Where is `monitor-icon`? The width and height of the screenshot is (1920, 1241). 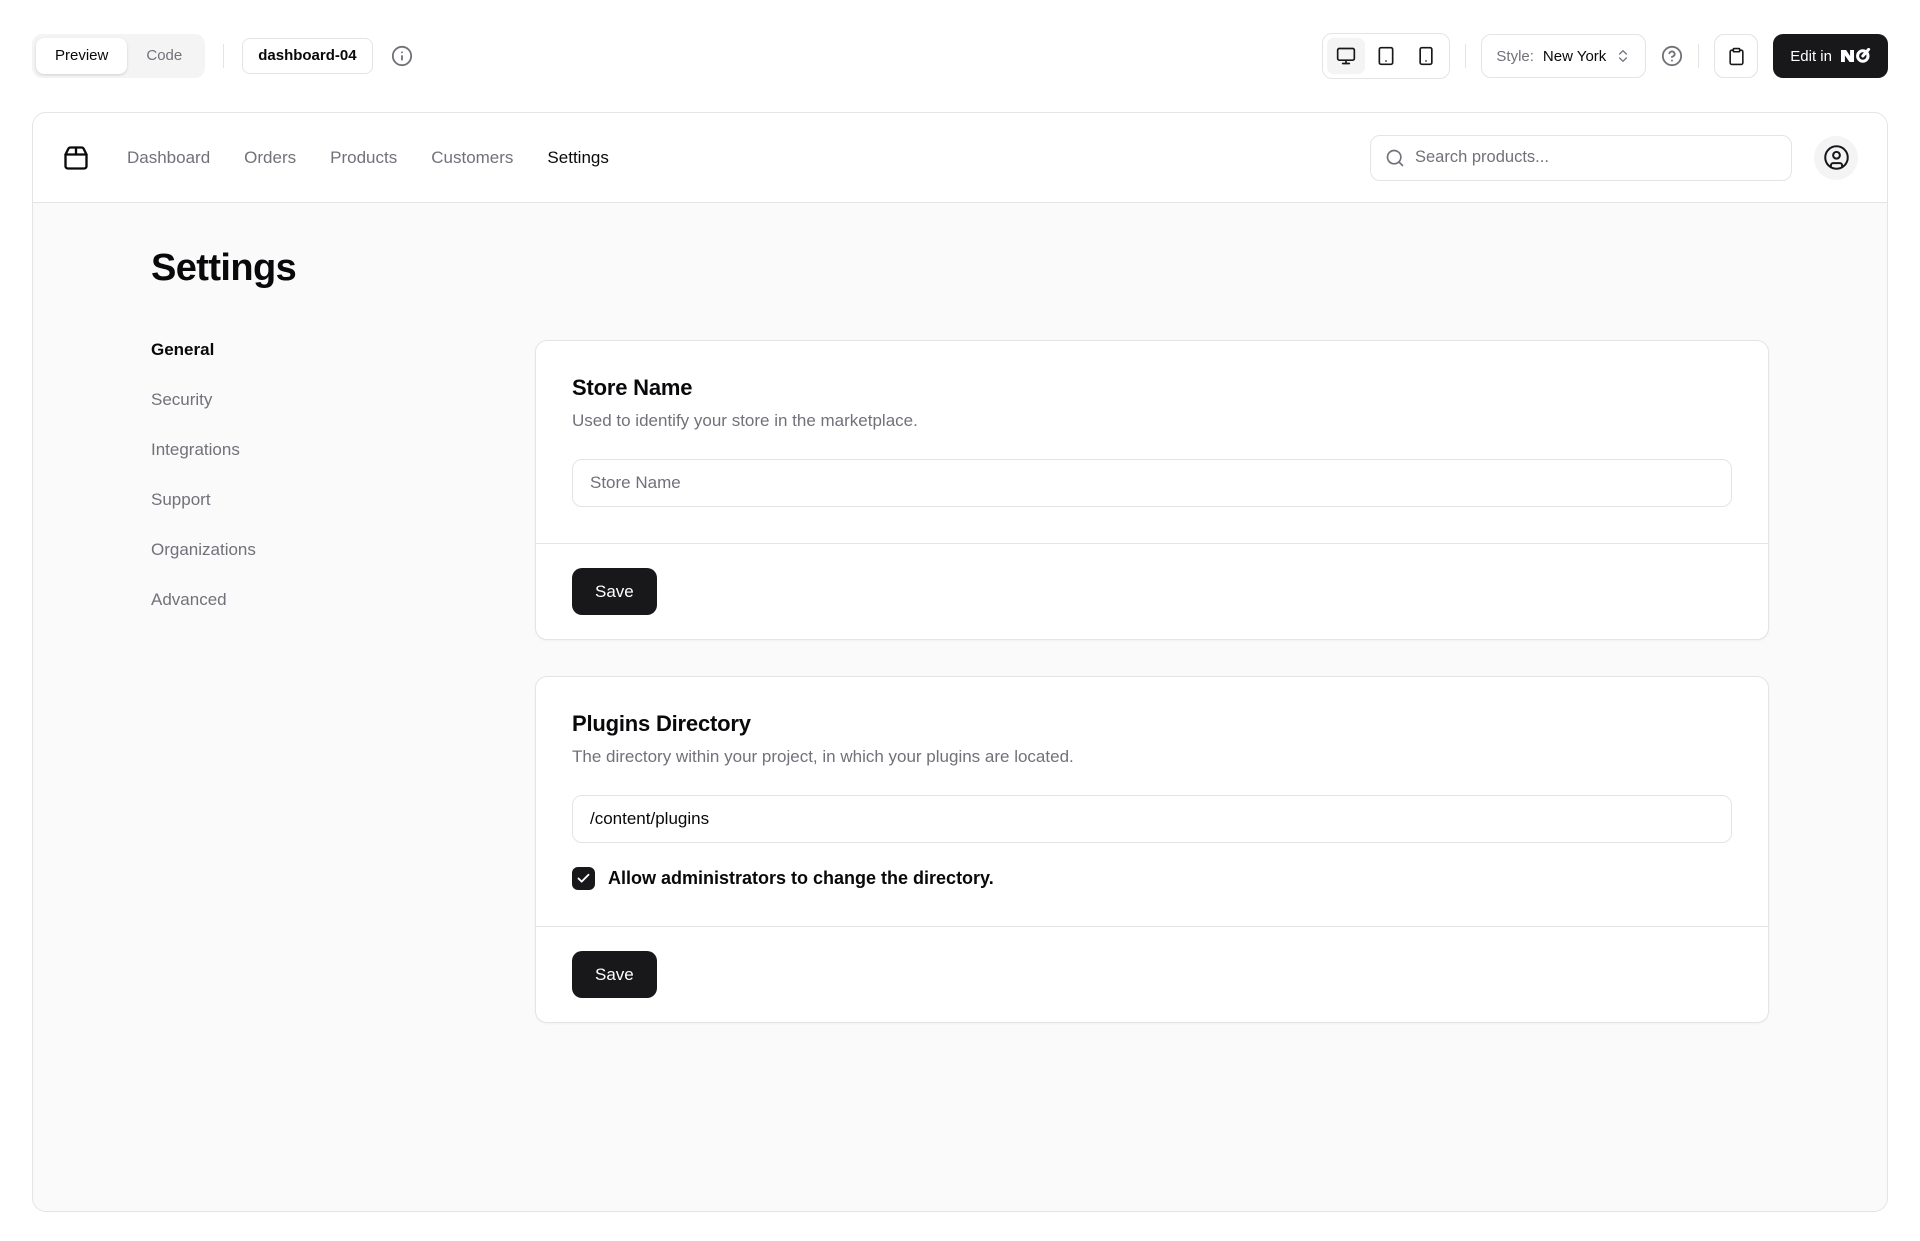
monitor-icon is located at coordinates (1346, 56).